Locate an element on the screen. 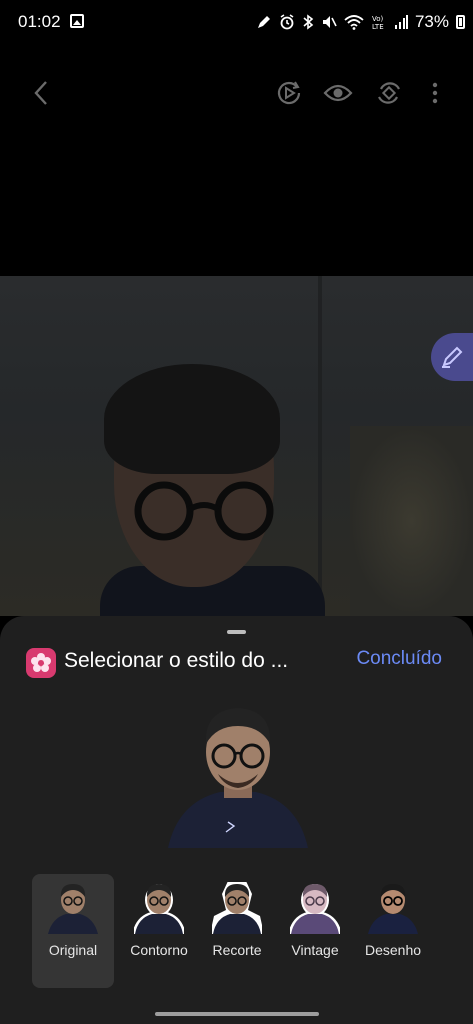 The height and width of the screenshot is (1024, 473). edit-pencil-icon is located at coordinates (452, 357).